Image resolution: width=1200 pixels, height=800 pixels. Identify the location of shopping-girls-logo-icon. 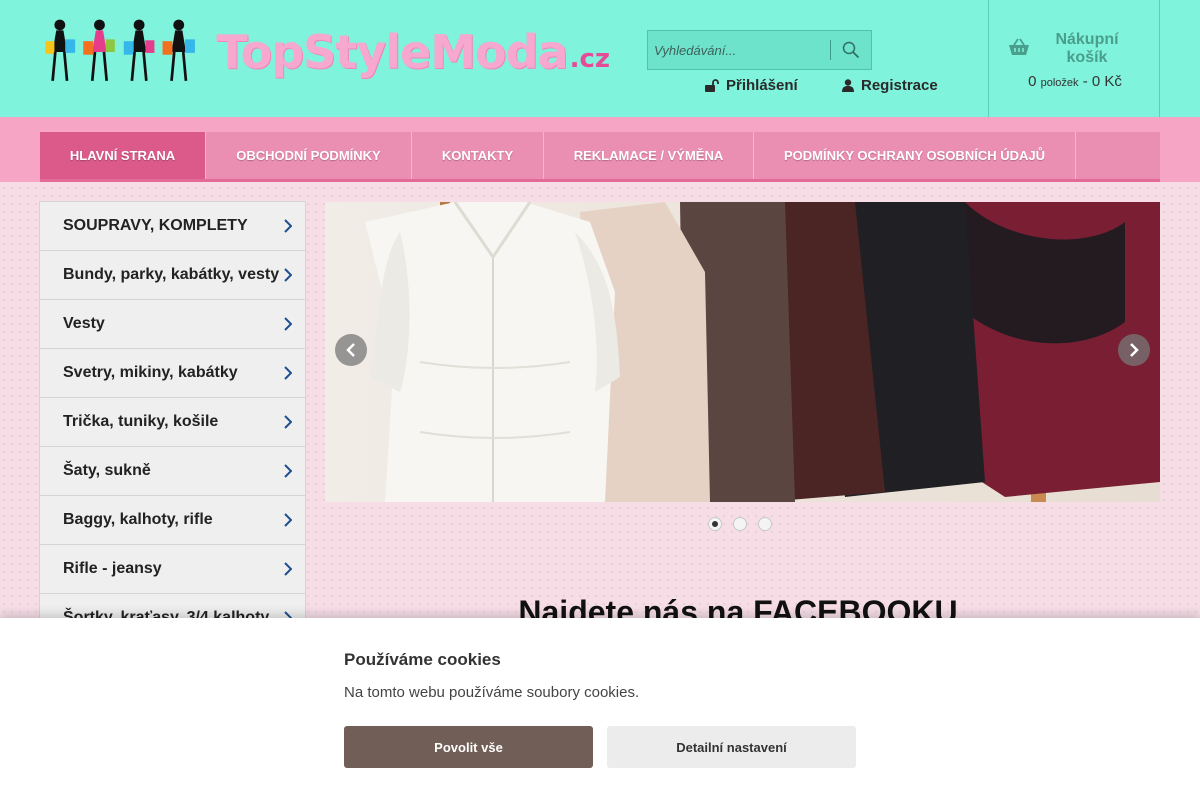
(120, 50).